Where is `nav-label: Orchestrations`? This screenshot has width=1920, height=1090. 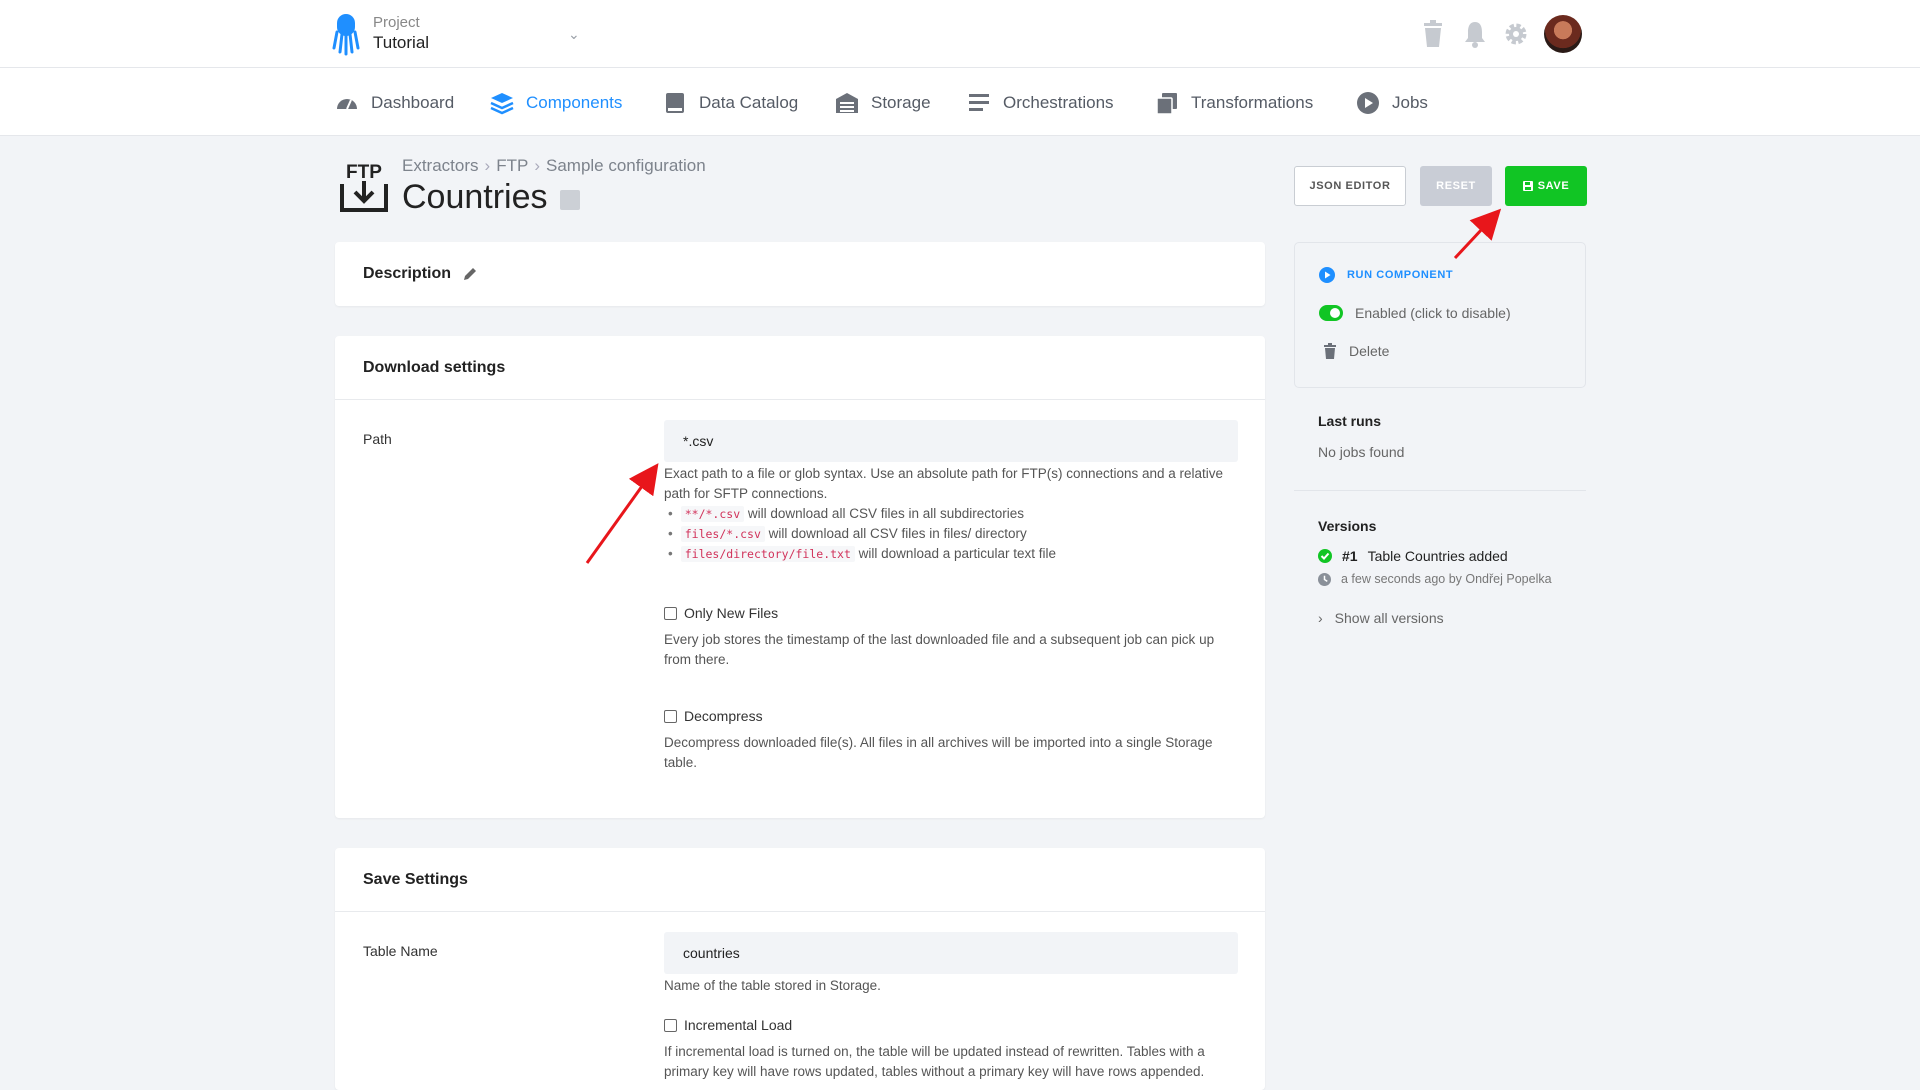
nav-label: Orchestrations is located at coordinates (1058, 102).